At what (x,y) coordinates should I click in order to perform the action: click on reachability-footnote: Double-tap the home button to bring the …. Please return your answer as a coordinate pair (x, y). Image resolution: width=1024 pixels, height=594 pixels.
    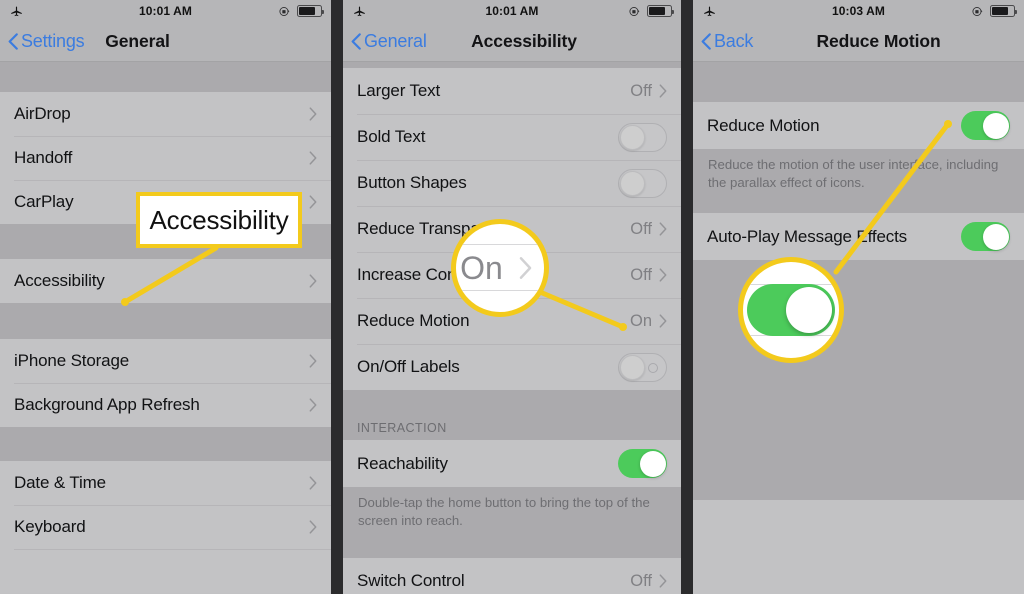
    Looking at the image, I should click on (512, 514).